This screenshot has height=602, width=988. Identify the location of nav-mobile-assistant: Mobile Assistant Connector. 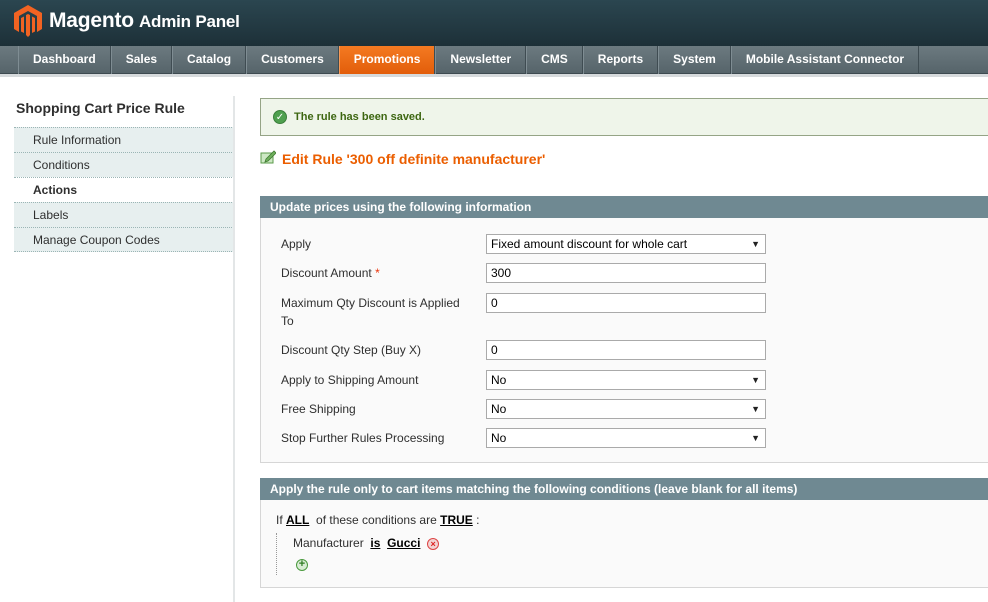
(825, 60).